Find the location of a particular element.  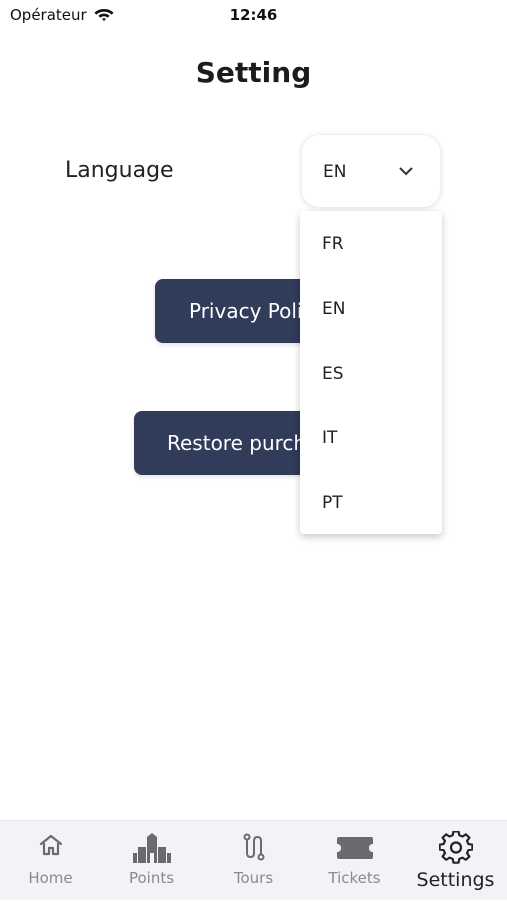

page-title: Setting is located at coordinates (253, 72).